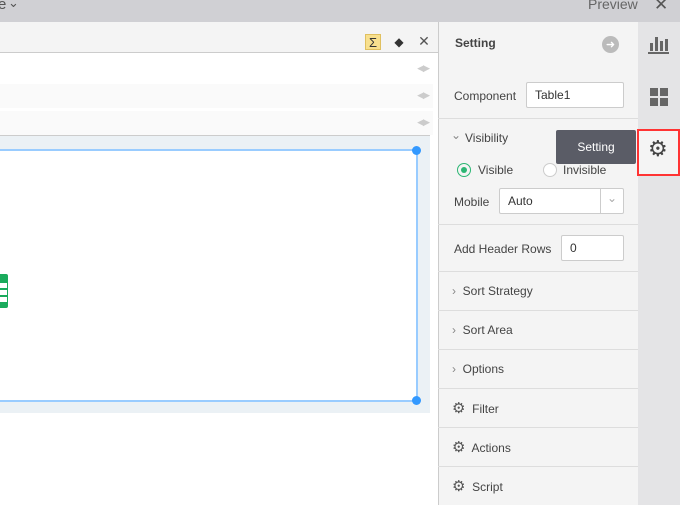  Describe the element at coordinates (550, 170) in the screenshot. I see `invisible-radio` at that location.